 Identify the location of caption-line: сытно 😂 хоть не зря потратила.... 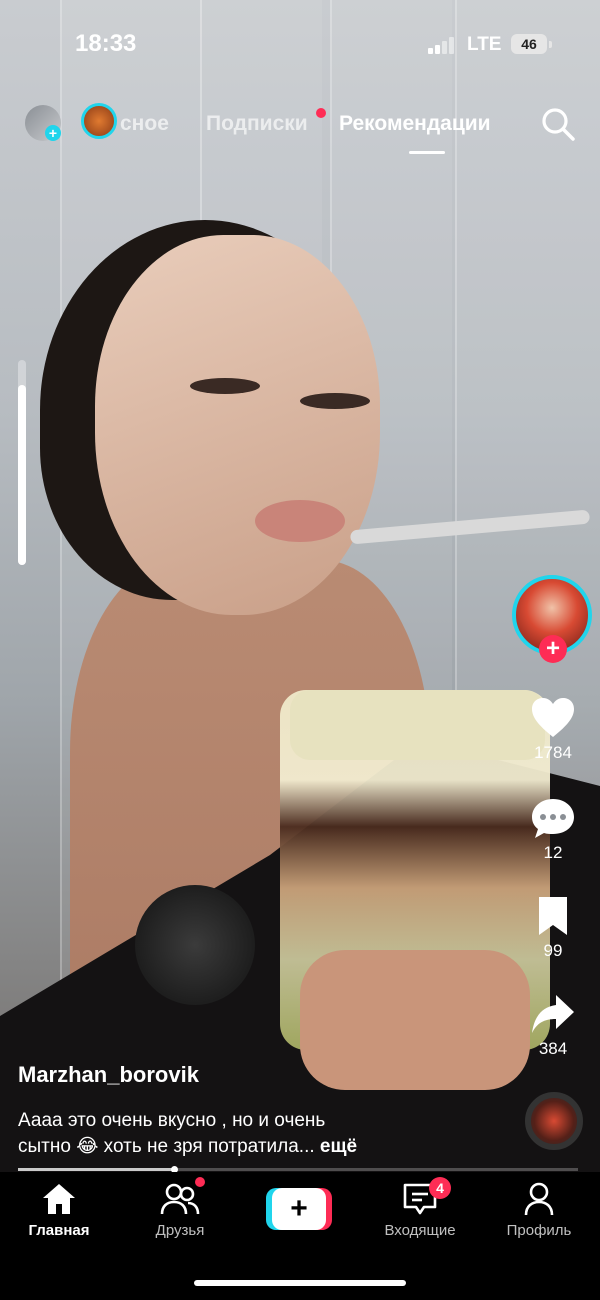
(166, 1146).